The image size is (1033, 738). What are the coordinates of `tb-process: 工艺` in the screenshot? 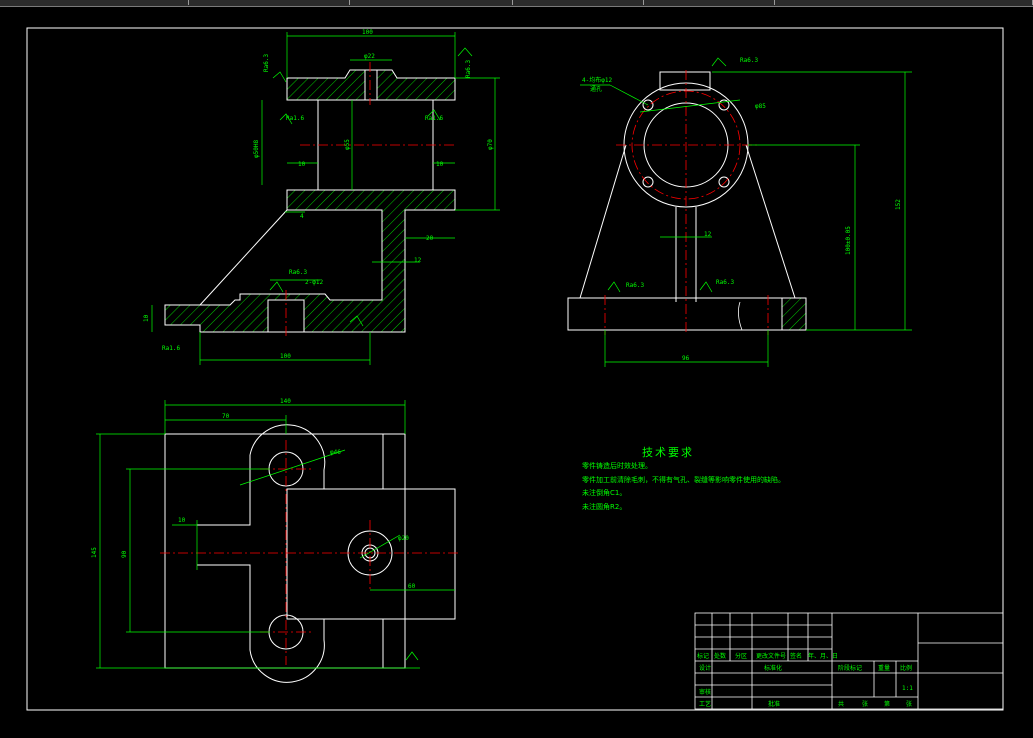 It's located at (705, 704).